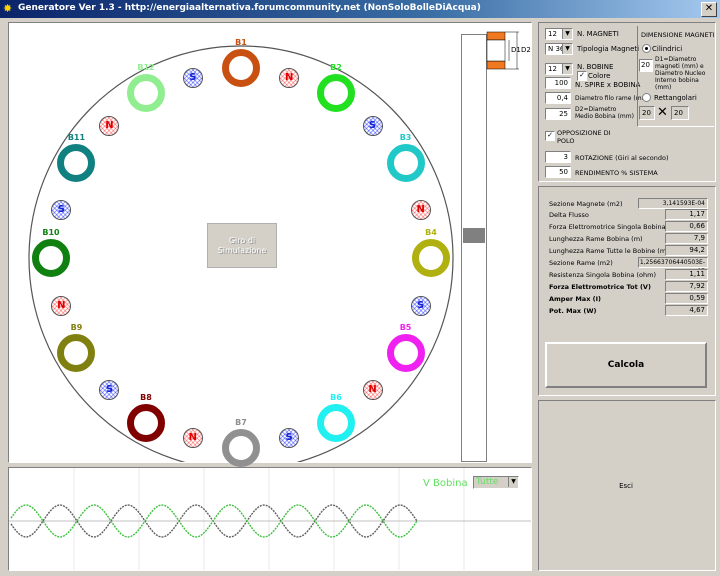 This screenshot has height=576, width=720. I want to click on result-value: 3,141593E-04, so click(673, 203).